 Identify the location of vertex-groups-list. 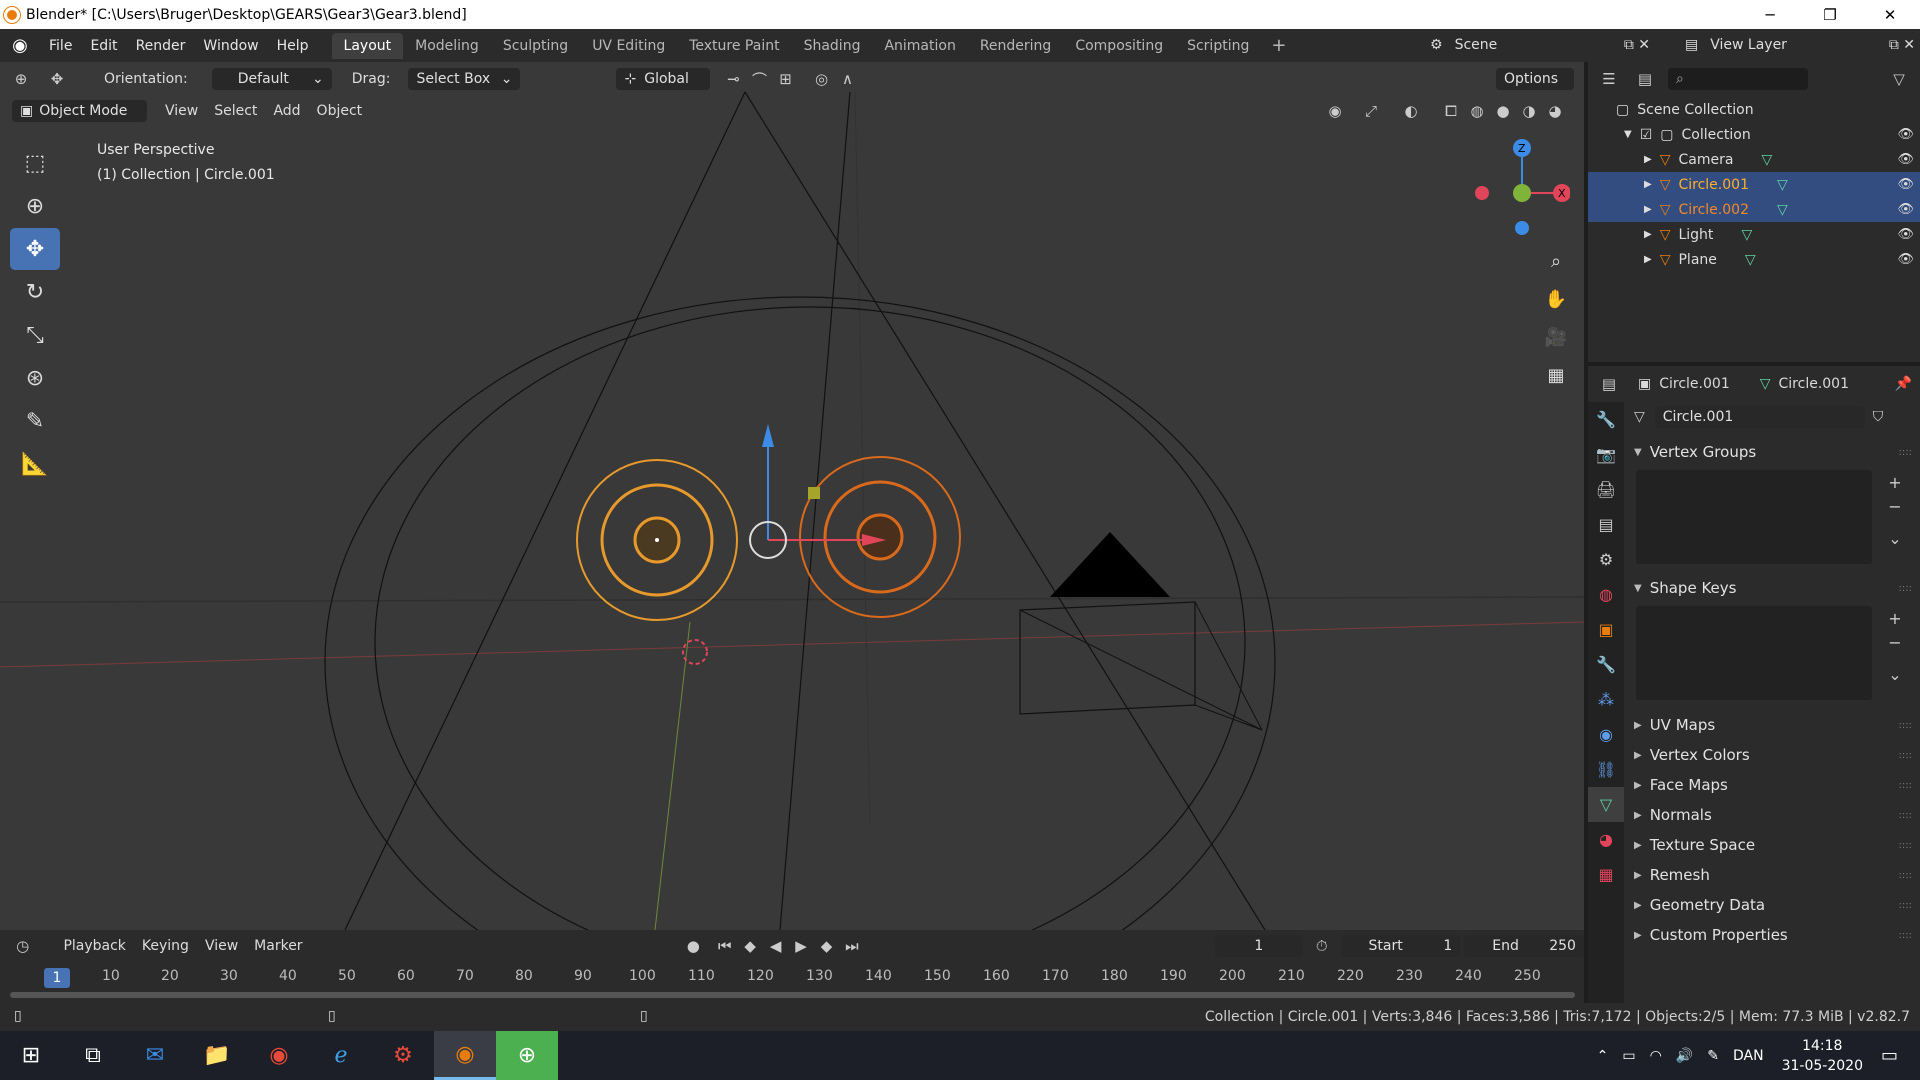
(1754, 517).